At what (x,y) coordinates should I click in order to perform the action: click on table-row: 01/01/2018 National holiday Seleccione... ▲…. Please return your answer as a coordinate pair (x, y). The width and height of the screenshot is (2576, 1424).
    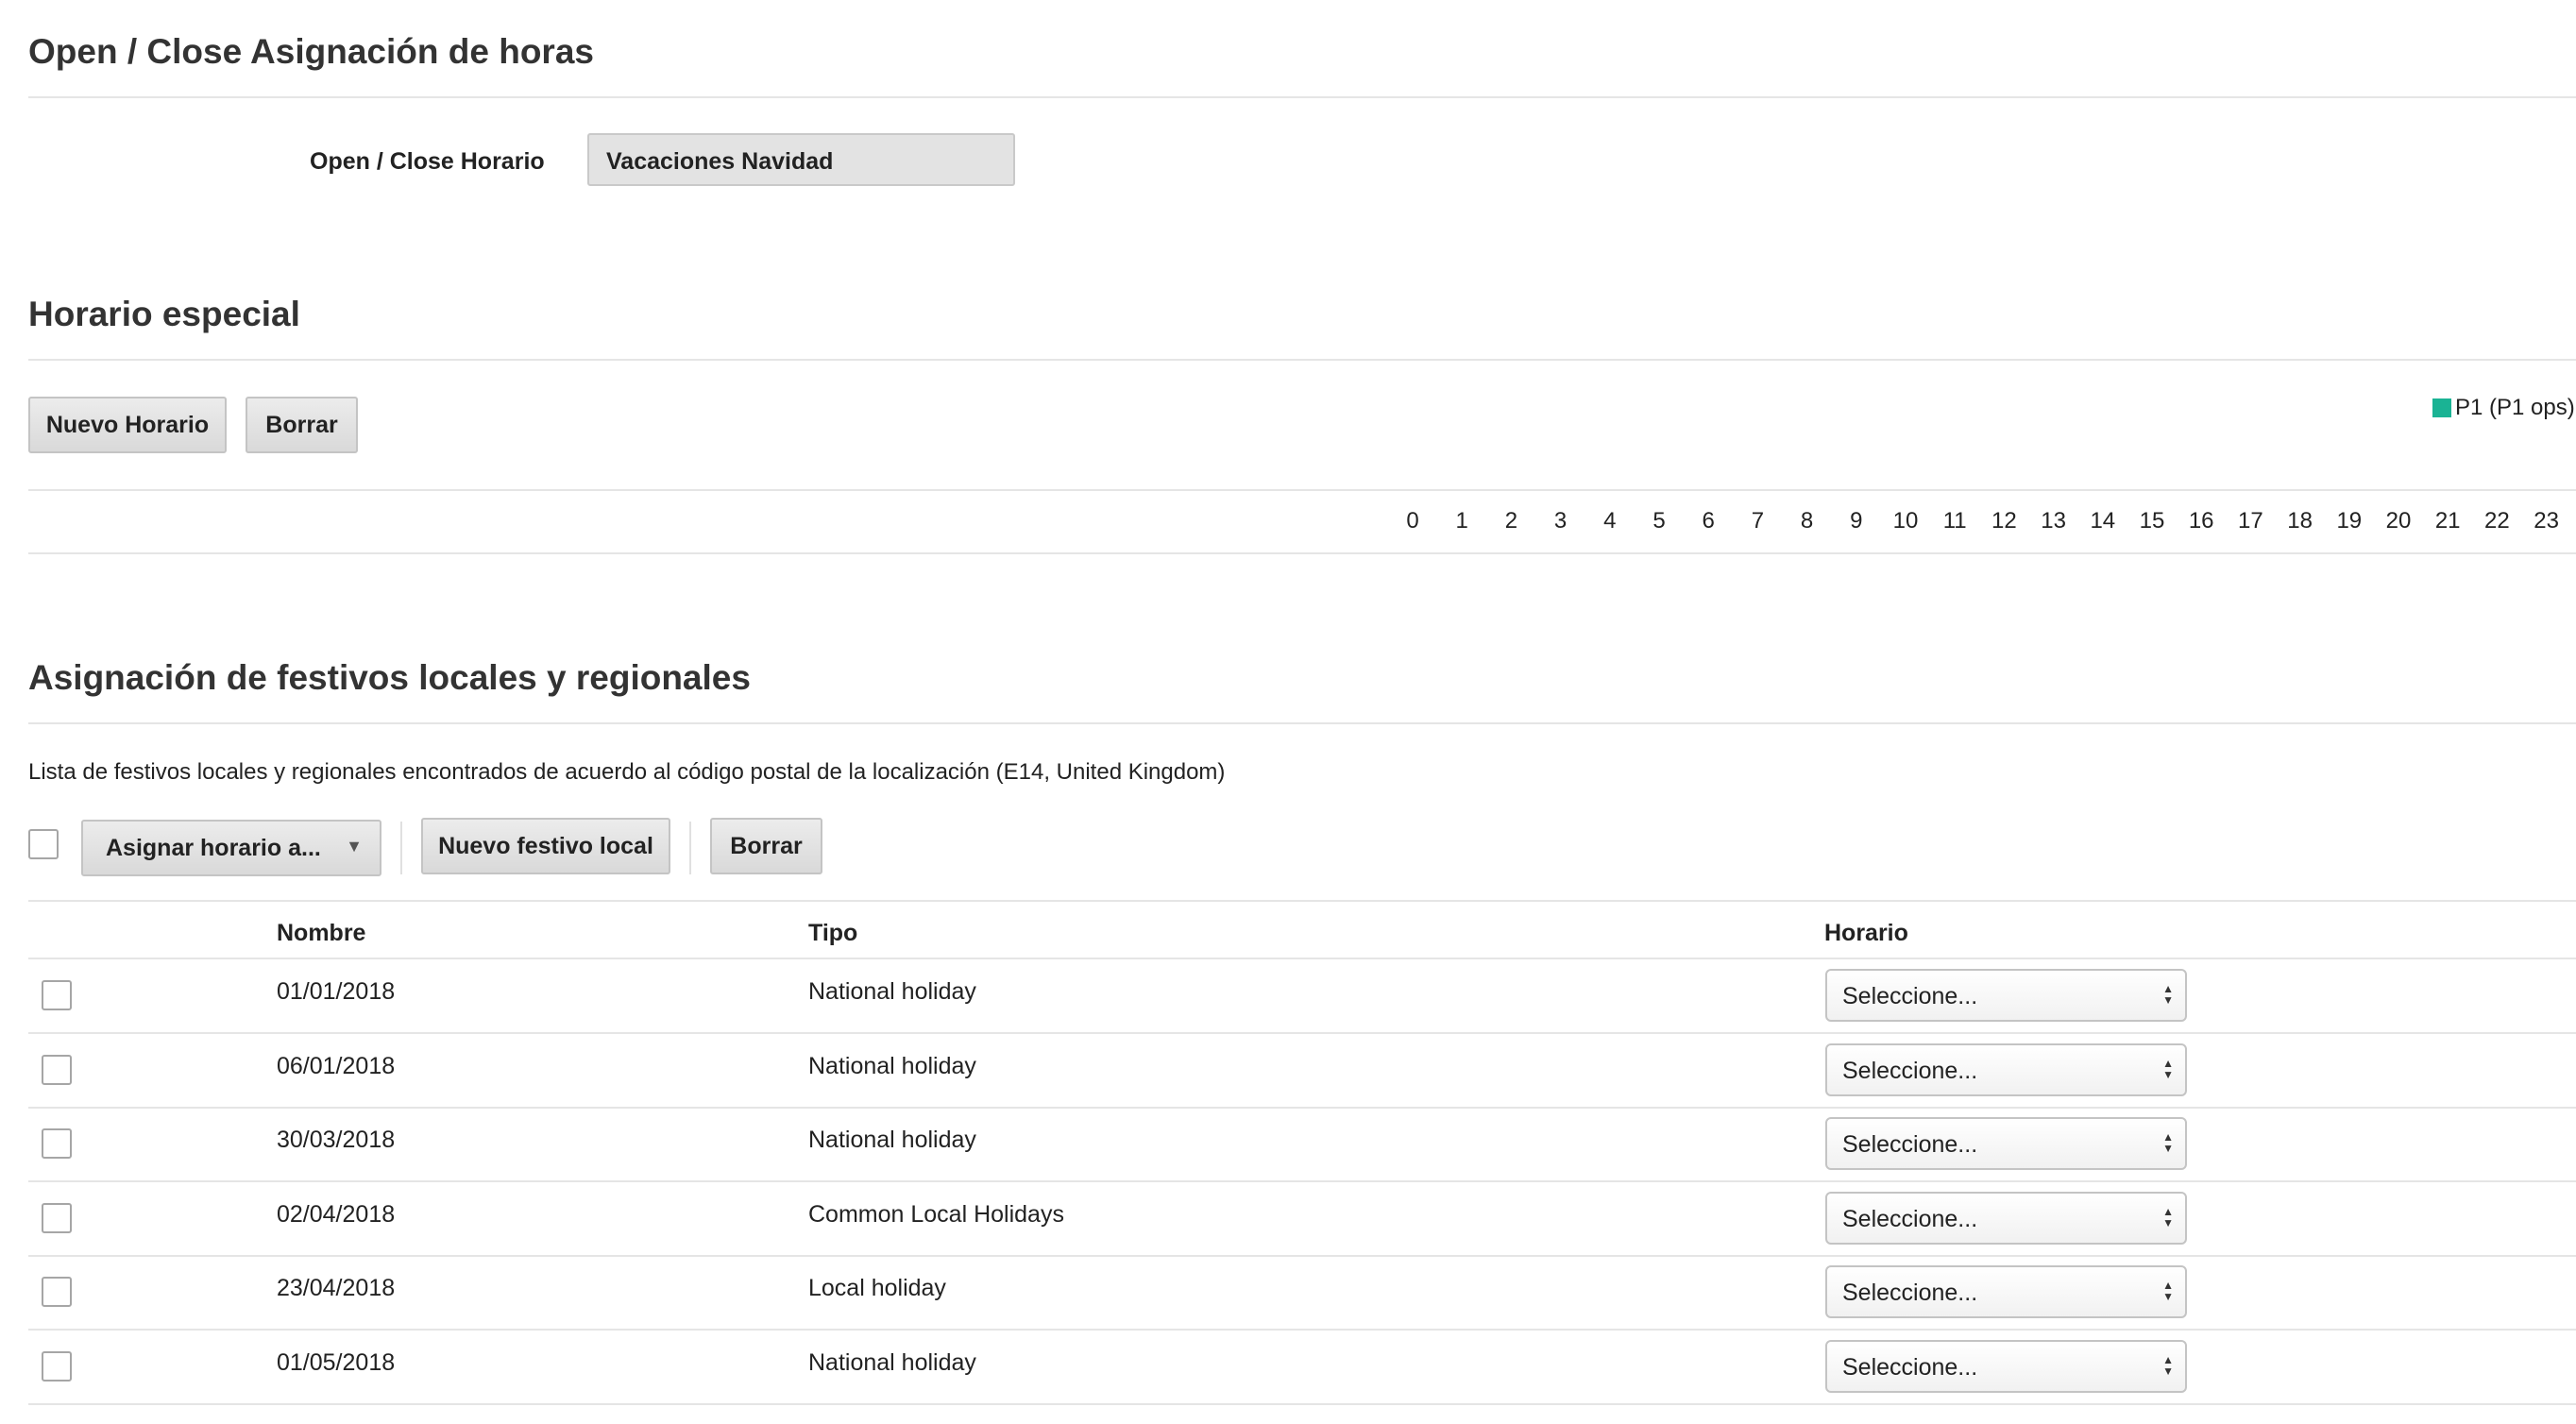
    Looking at the image, I should click on (1302, 996).